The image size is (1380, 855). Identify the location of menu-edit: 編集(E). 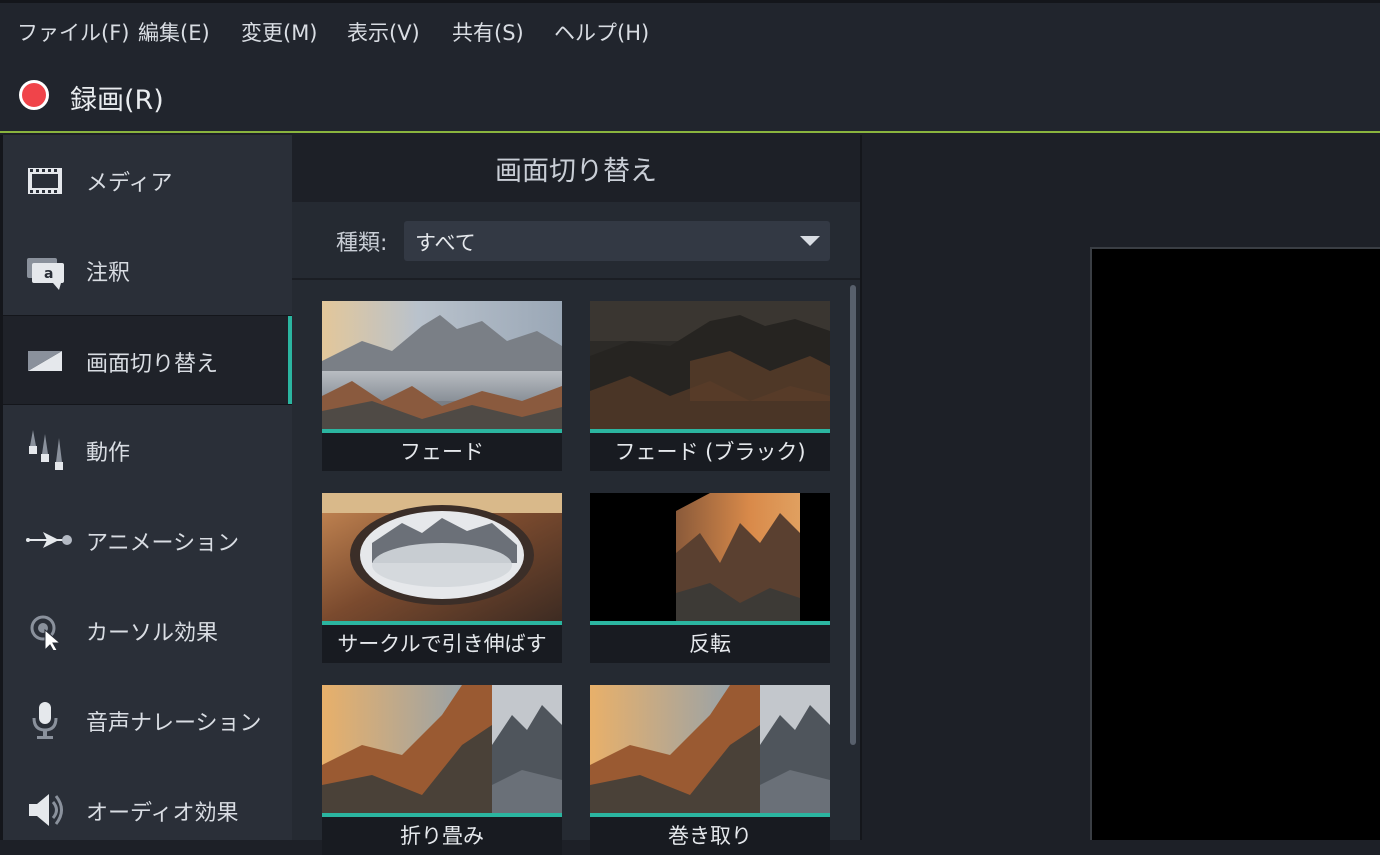
(174, 32).